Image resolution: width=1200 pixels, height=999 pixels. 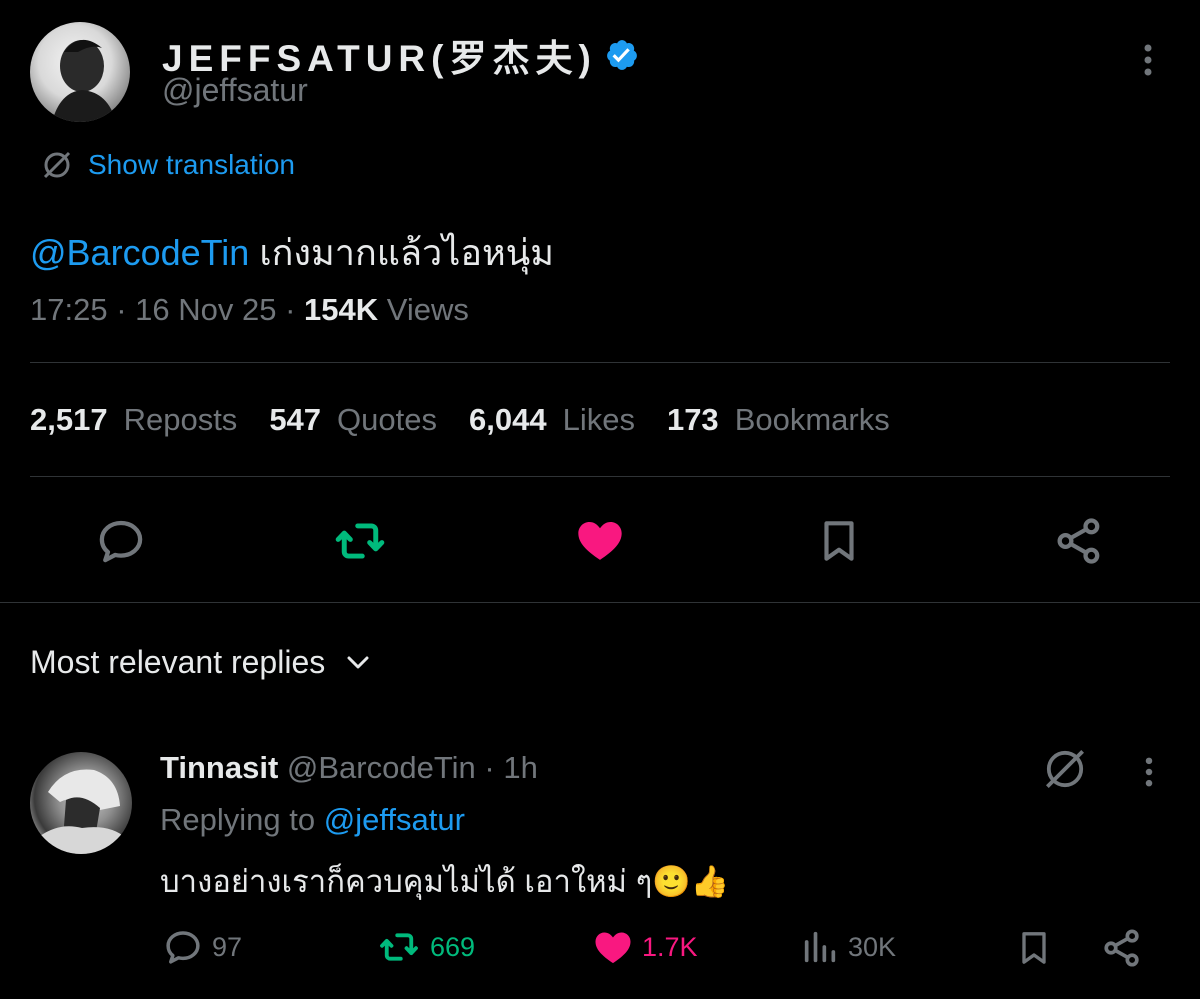 I want to click on repost-button, so click(x=360, y=541).